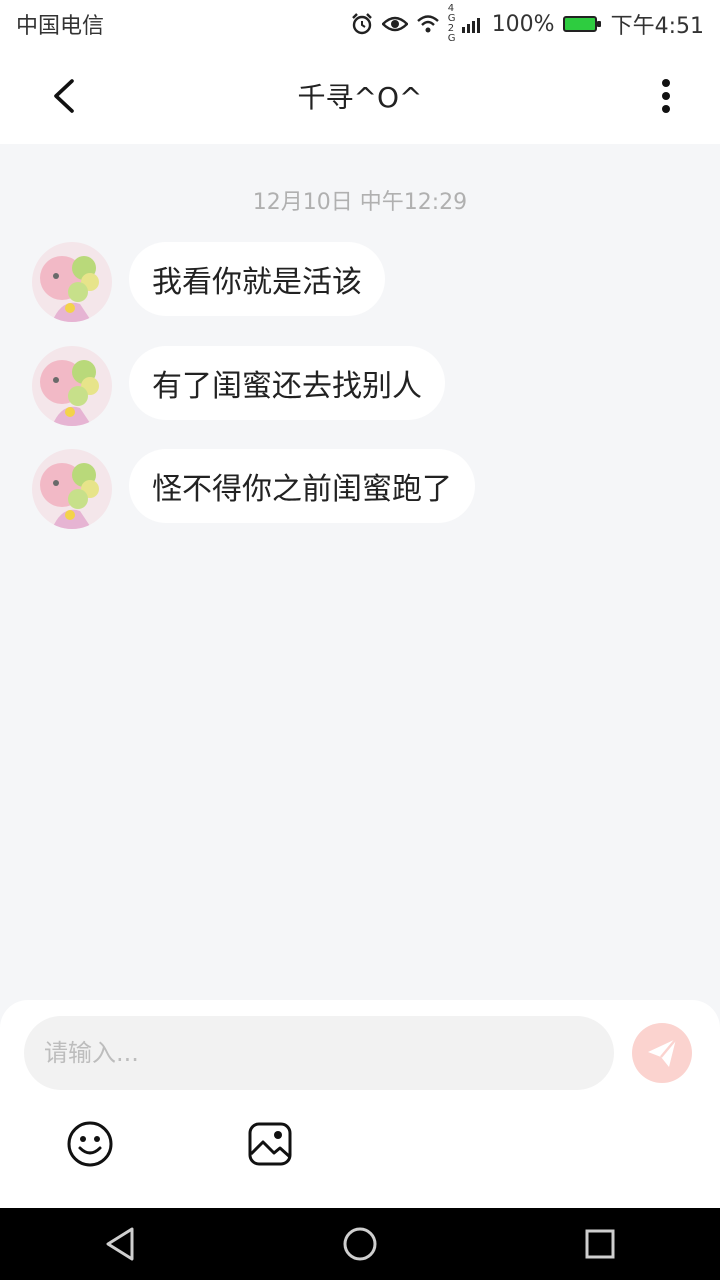  I want to click on clock: 下午4:51, so click(657, 26).